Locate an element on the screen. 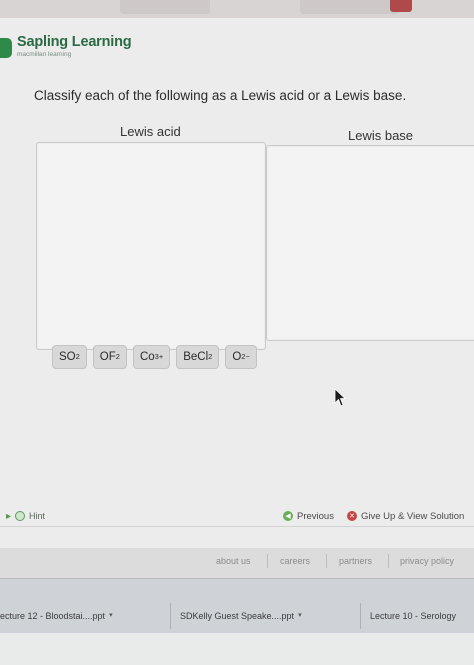 This screenshot has height=665, width=474. browser-top-strip is located at coordinates (237, 9).